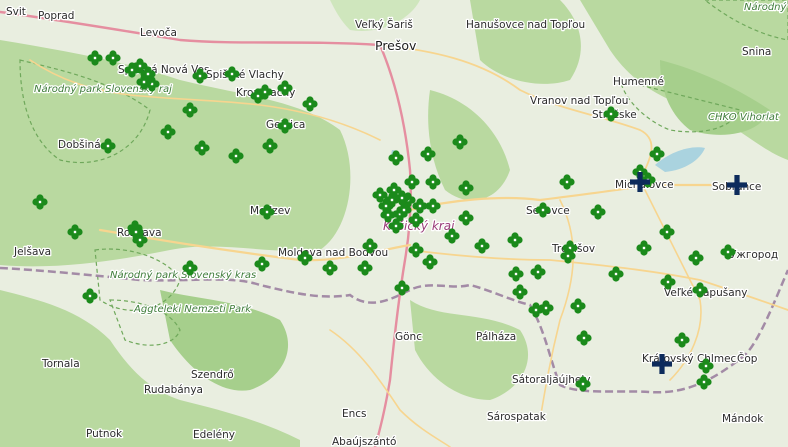 The width and height of the screenshot is (788, 447). What do you see at coordinates (744, 117) in the screenshot?
I see `park-label: CHKO Vihorlat` at bounding box center [744, 117].